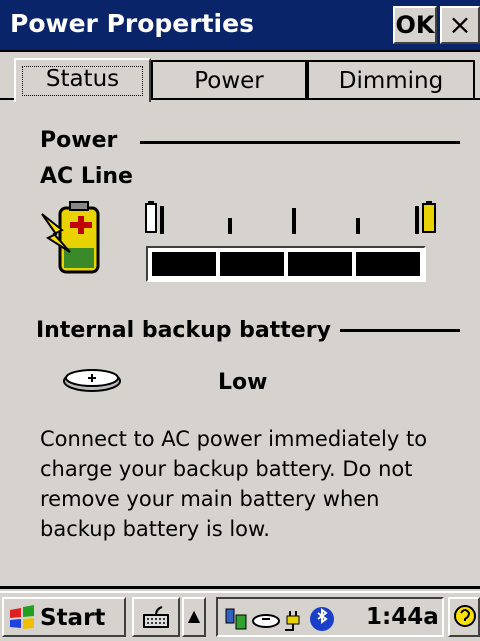  I want to click on panel-bottom-border, so click(240, 587).